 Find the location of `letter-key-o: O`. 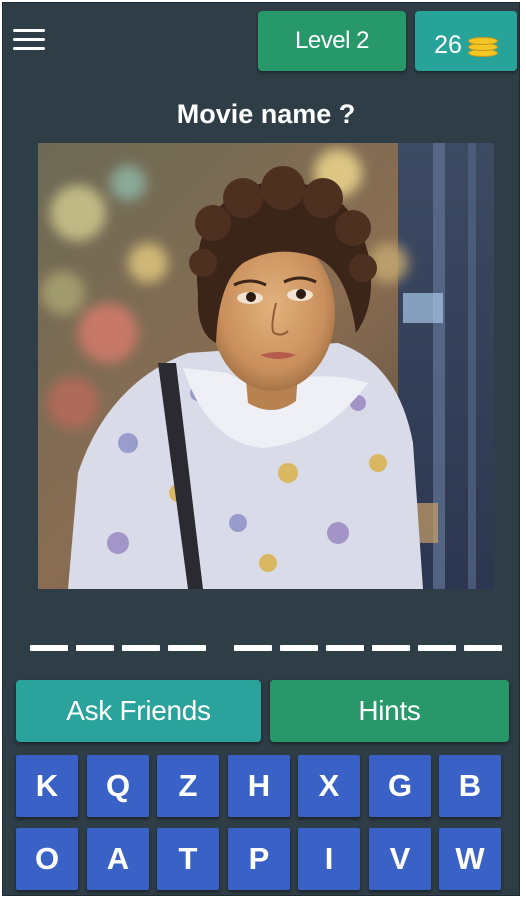

letter-key-o: O is located at coordinates (47, 859).